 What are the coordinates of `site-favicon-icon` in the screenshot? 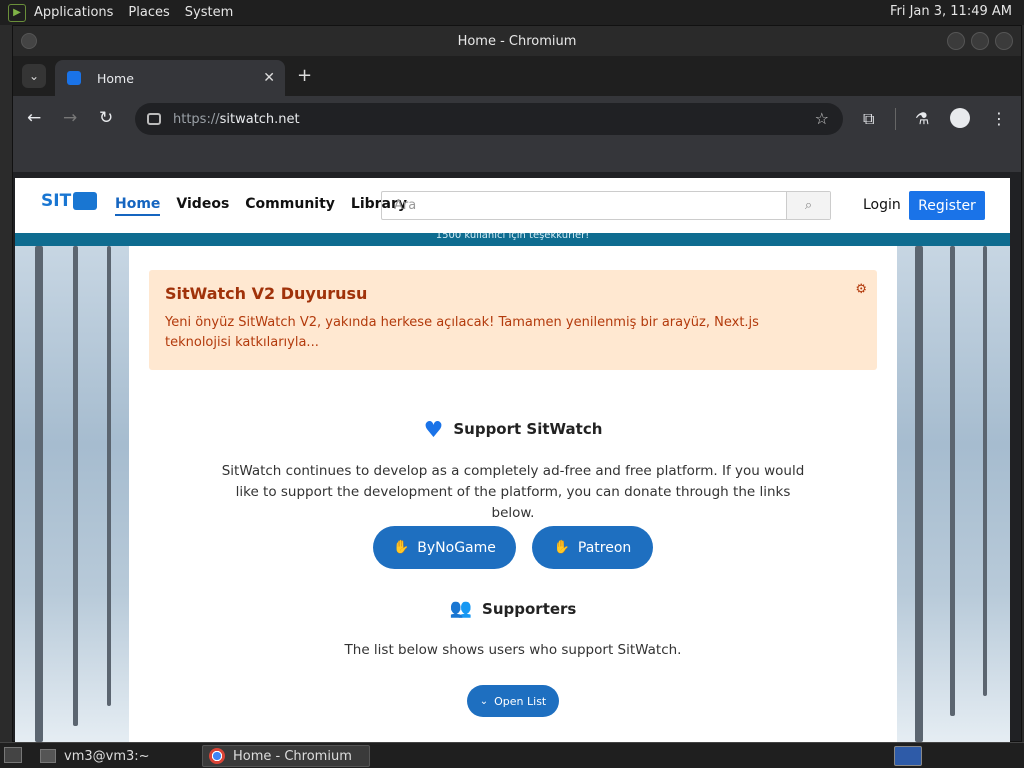 It's located at (74, 78).